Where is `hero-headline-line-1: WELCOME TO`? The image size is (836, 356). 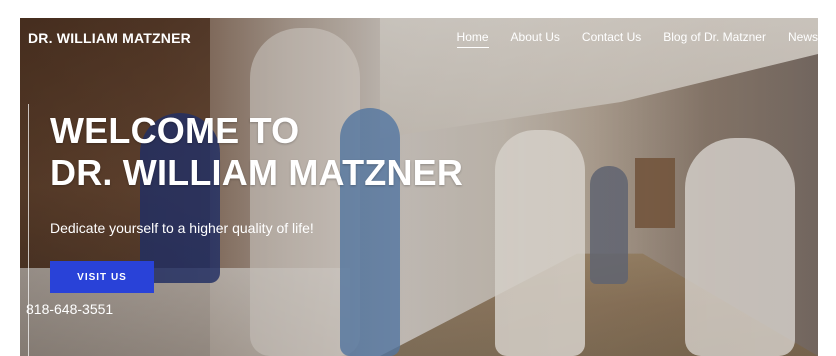 hero-headline-line-1: WELCOME TO is located at coordinates (175, 130).